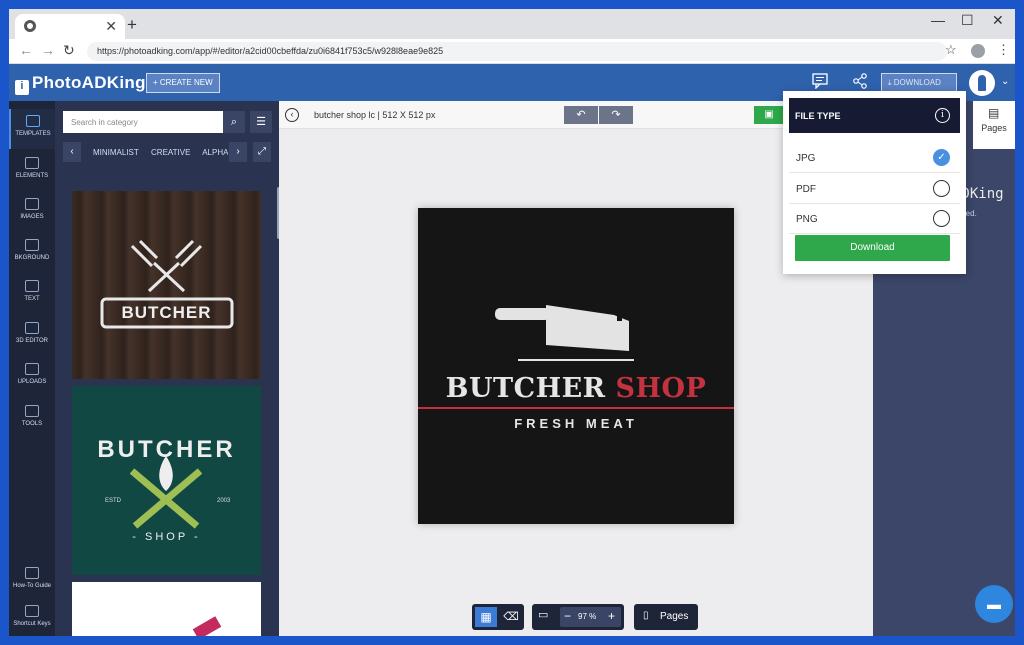 The height and width of the screenshot is (645, 1024). What do you see at coordinates (262, 152) in the screenshot?
I see `expand-icon: ⤢` at bounding box center [262, 152].